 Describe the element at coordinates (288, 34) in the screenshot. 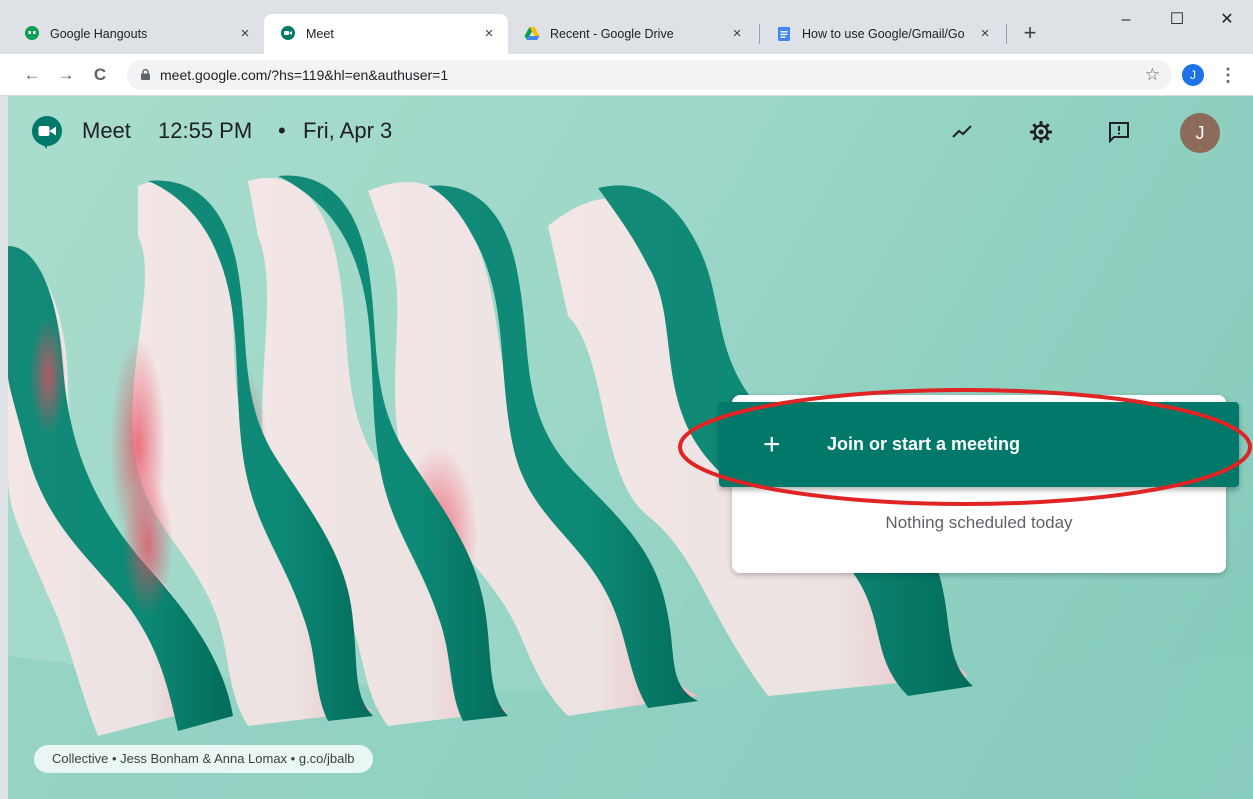

I see `meet-icon` at that location.